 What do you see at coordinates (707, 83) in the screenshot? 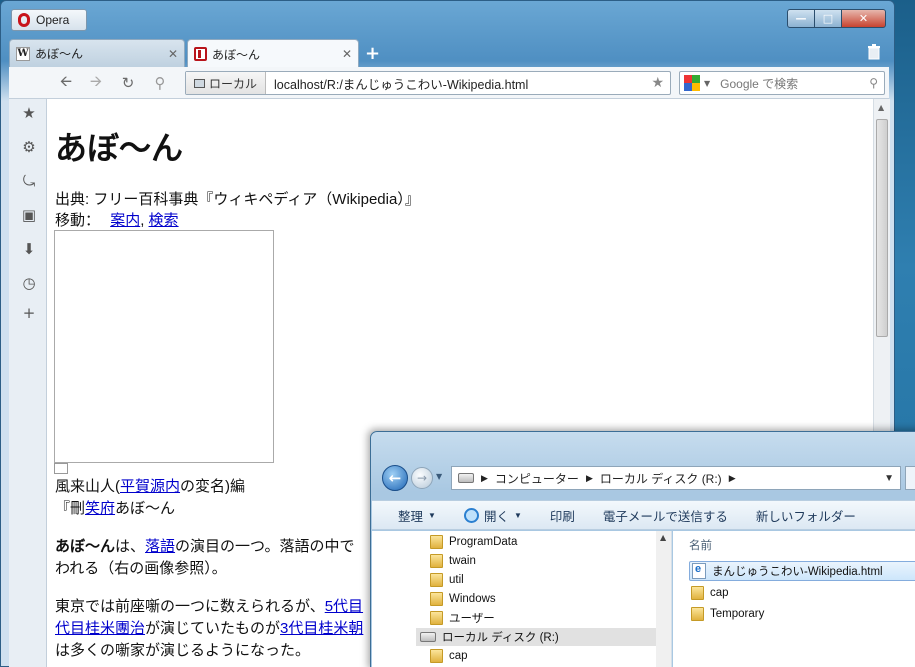
I see `search-engine-dropdown-icon: ▼` at bounding box center [707, 83].